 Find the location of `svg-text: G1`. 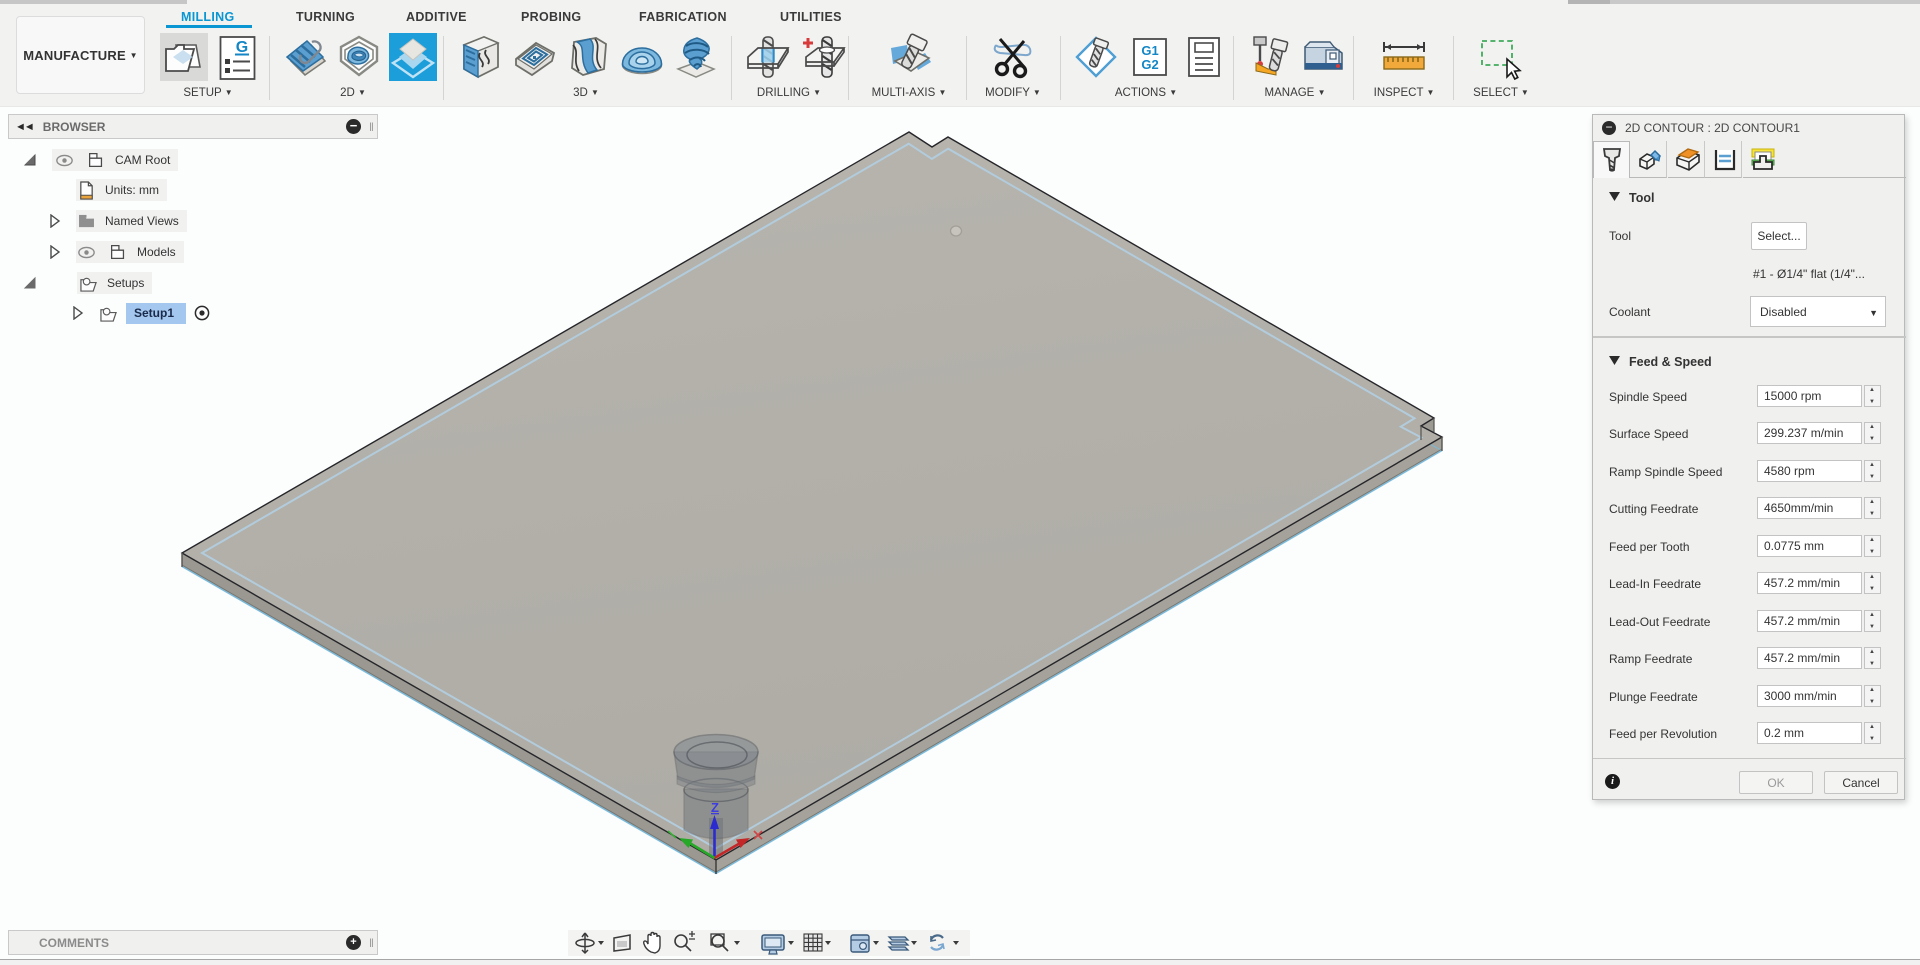

svg-text: G1 is located at coordinates (1149, 50).